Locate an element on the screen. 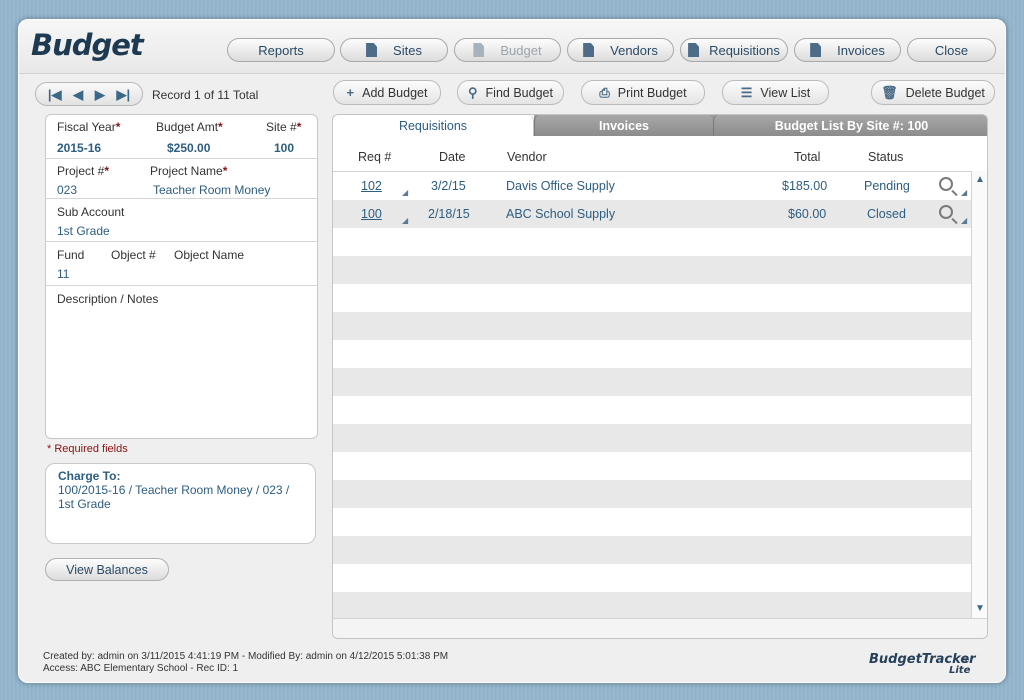 The width and height of the screenshot is (1024, 700). budget-amt-label: Budget Amt* is located at coordinates (189, 127).